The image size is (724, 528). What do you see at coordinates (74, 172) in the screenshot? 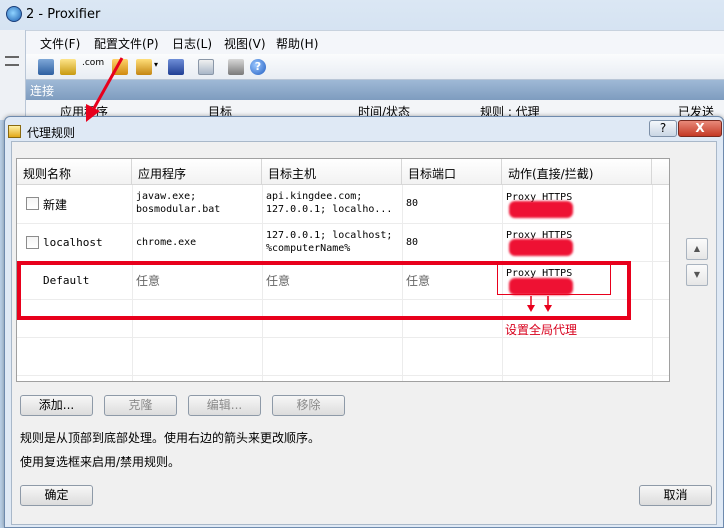
I see `header-rule-name: 规则名称` at bounding box center [74, 172].